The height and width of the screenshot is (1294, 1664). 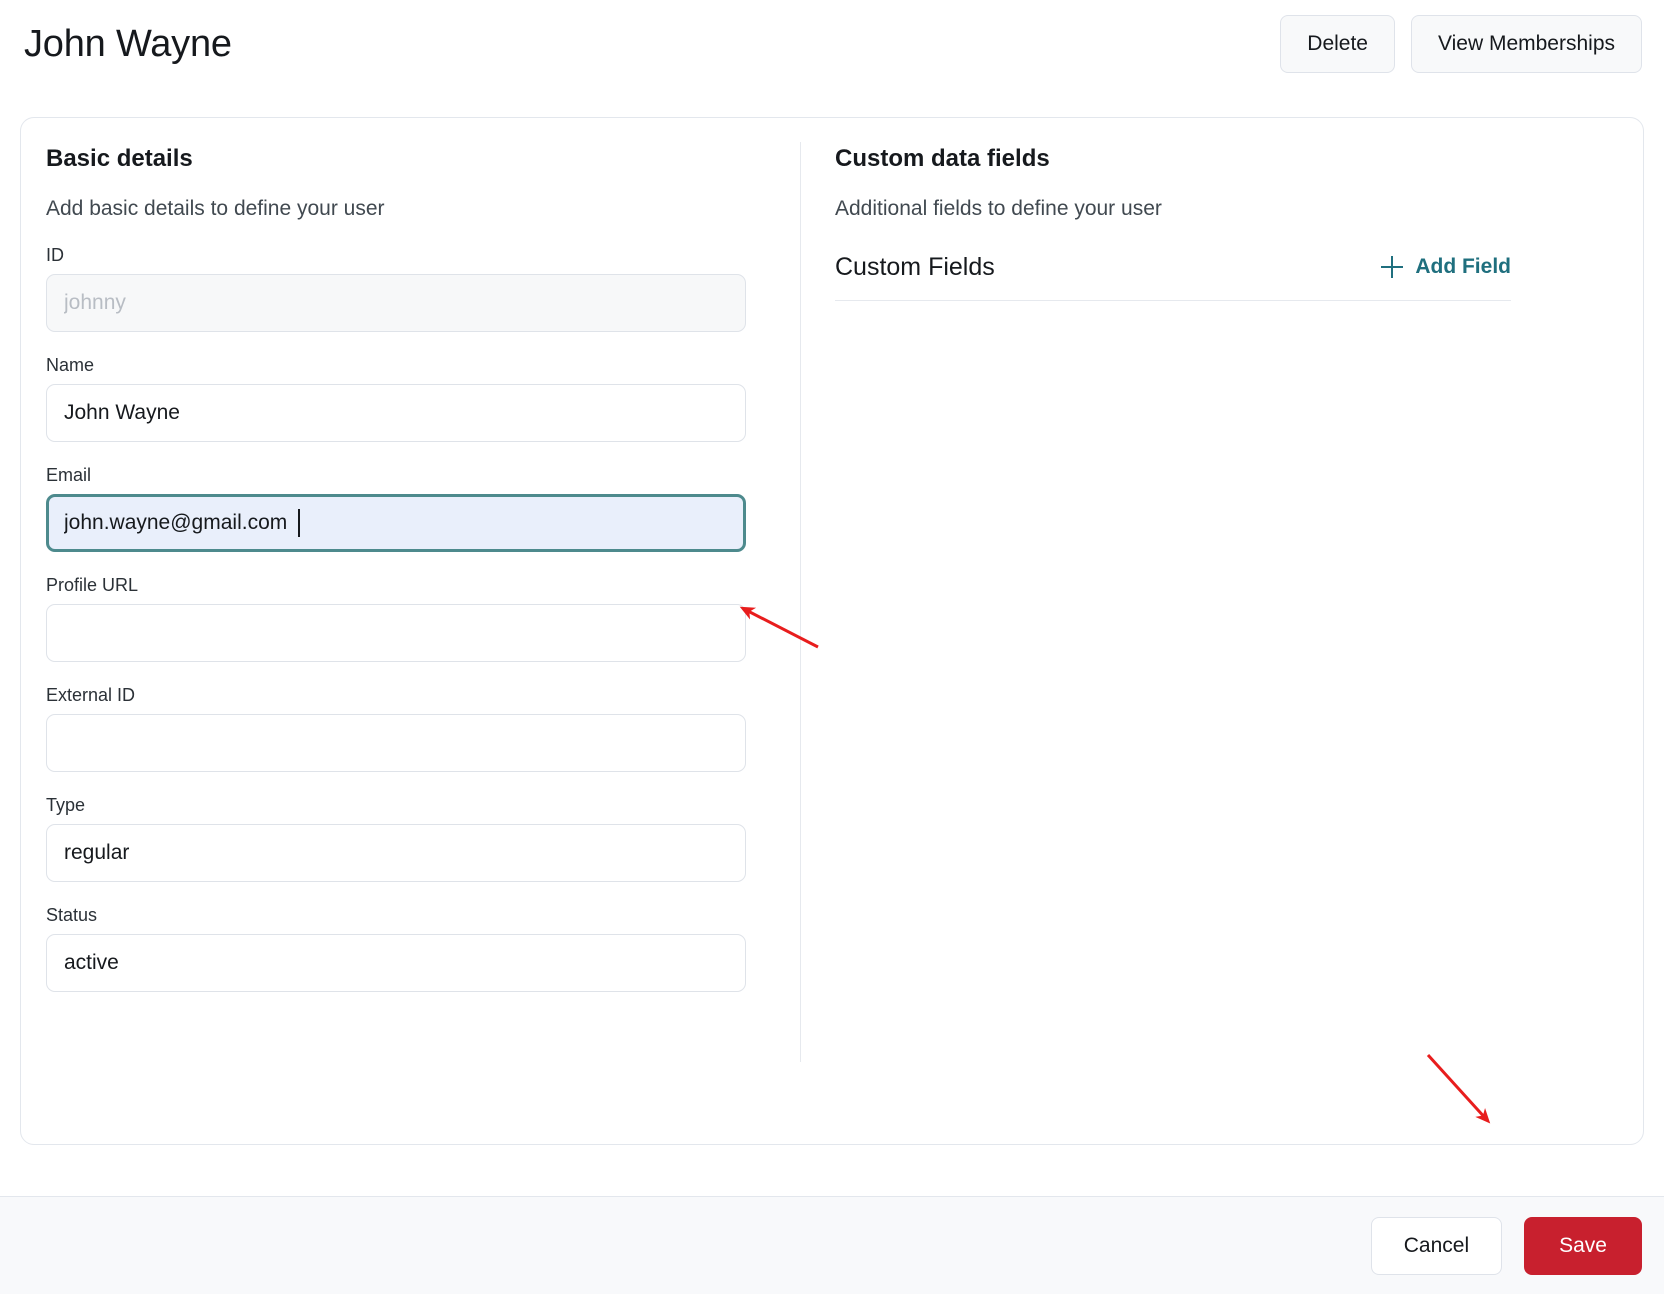 What do you see at coordinates (832, 1245) in the screenshot?
I see `page-footer: Cancel Save` at bounding box center [832, 1245].